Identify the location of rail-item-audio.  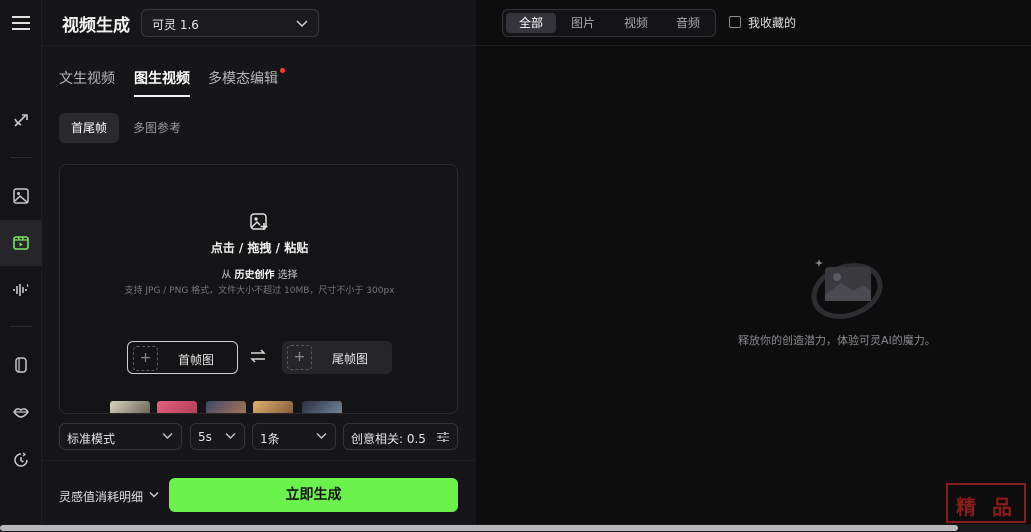
(21, 290).